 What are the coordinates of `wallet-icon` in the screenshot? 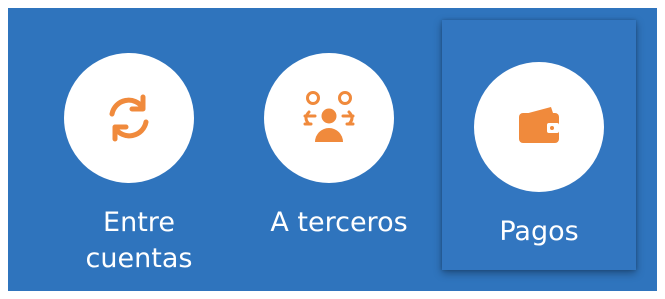 It's located at (539, 125).